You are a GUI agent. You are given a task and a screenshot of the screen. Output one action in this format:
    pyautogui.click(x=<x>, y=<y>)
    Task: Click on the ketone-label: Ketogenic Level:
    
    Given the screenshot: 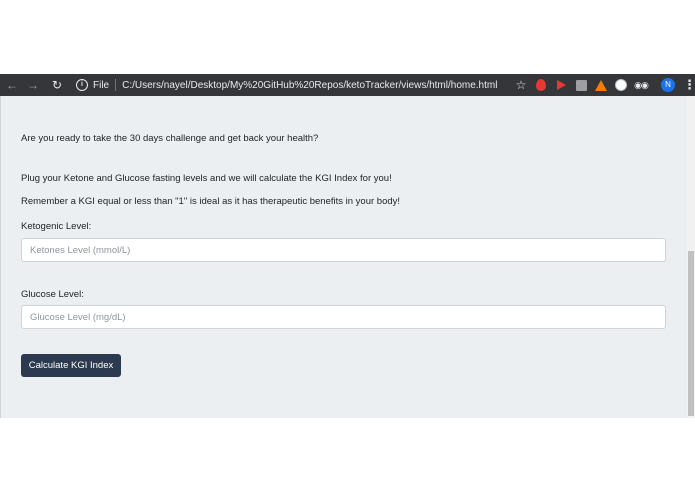 What is the action you would take?
    pyautogui.click(x=56, y=226)
    